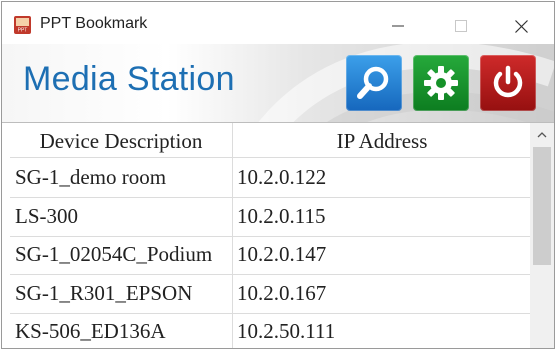  I want to click on ip-address: 10.2.50.111, so click(286, 331).